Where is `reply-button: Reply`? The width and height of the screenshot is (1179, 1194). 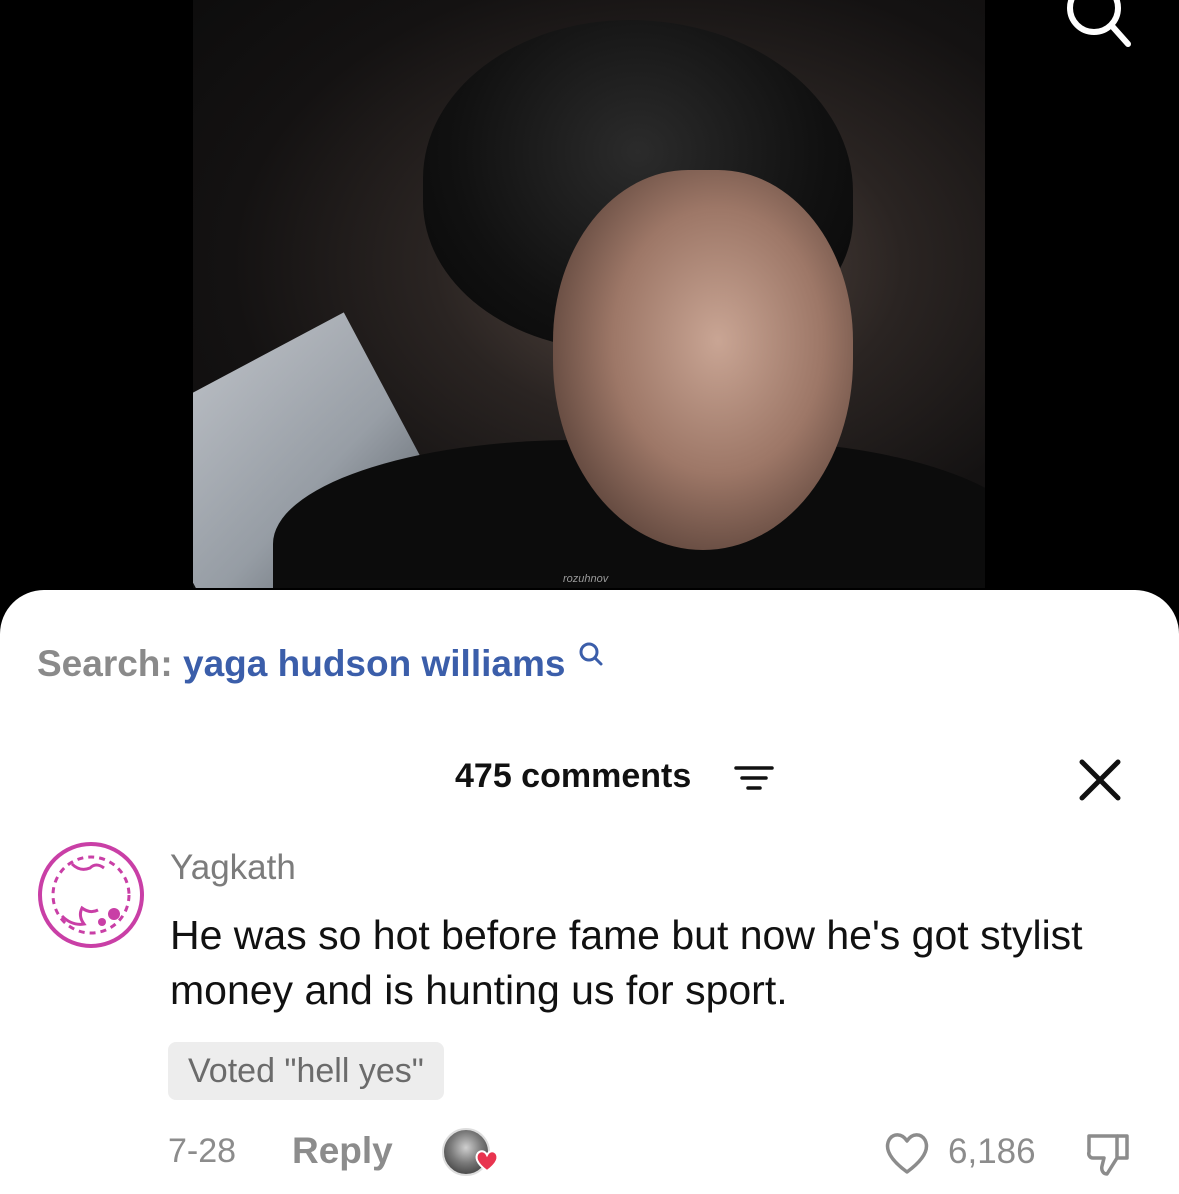 reply-button: Reply is located at coordinates (342, 1151).